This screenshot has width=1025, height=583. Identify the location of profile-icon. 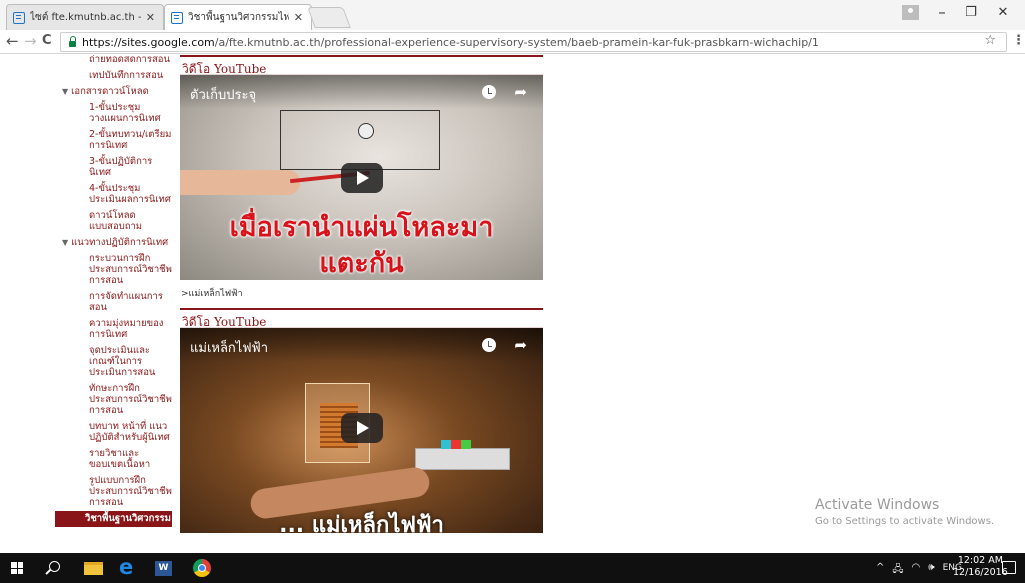
(910, 12).